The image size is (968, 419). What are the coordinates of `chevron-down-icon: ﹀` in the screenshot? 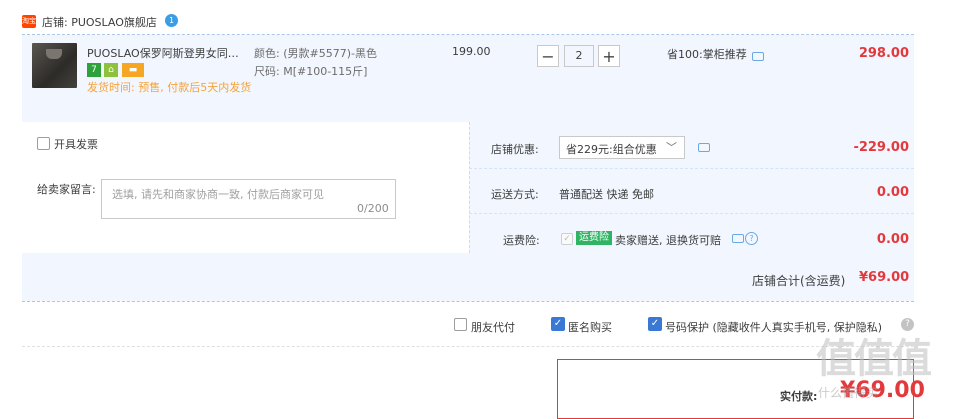 It's located at (671, 147).